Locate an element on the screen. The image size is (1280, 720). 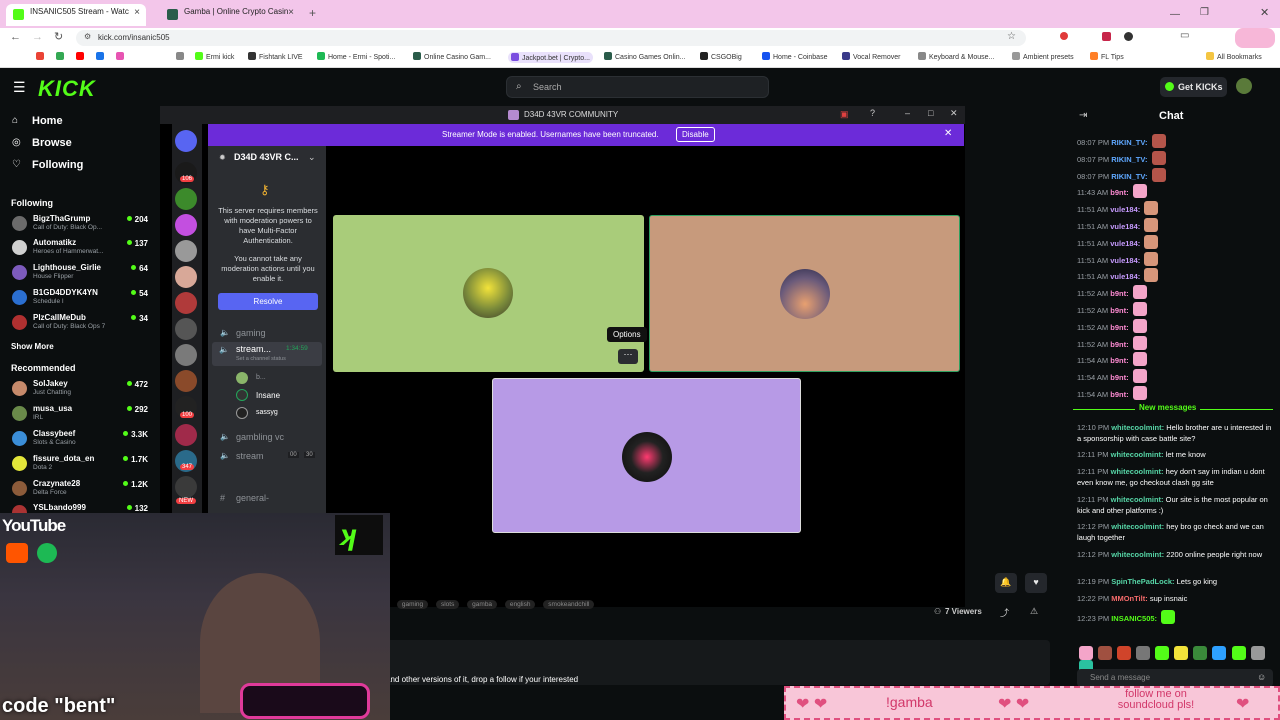
minimize-icon: – is located at coordinates (907, 113).